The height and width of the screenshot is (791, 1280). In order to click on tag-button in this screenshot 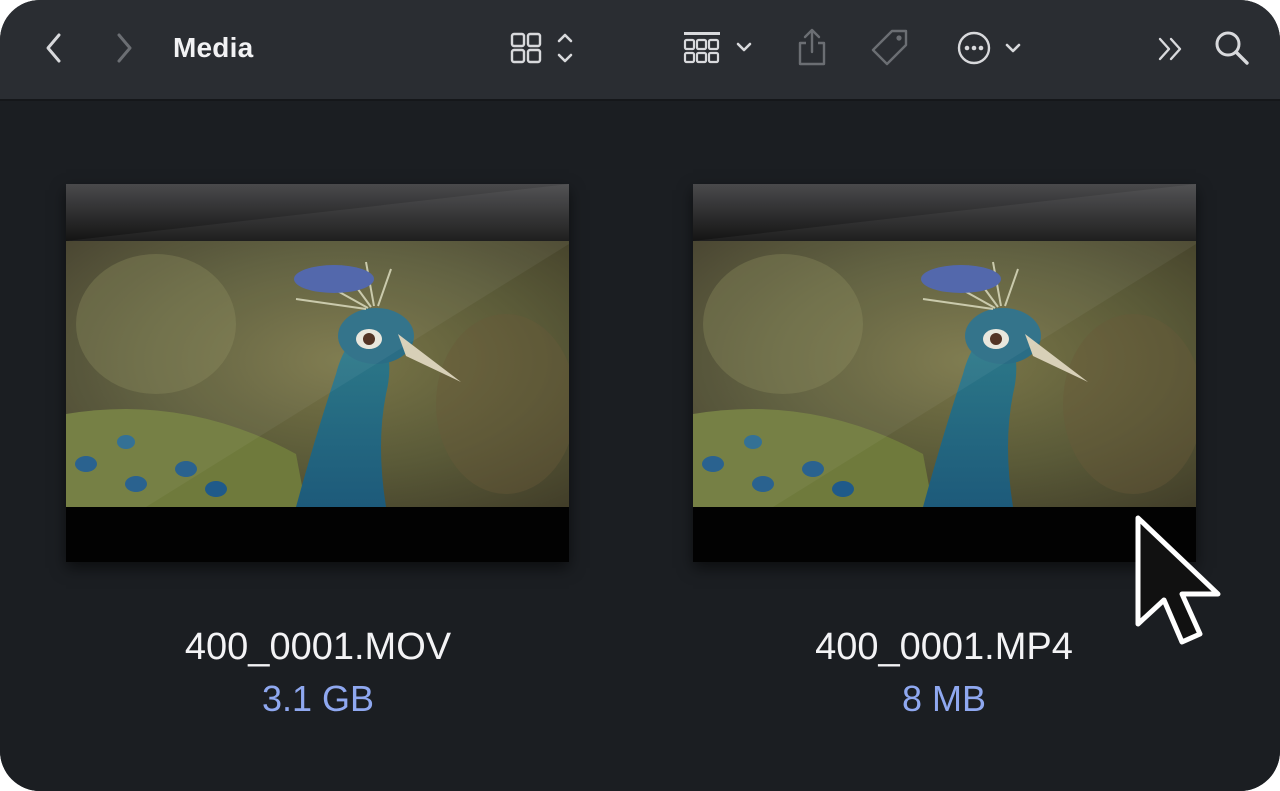, I will do `click(890, 48)`.